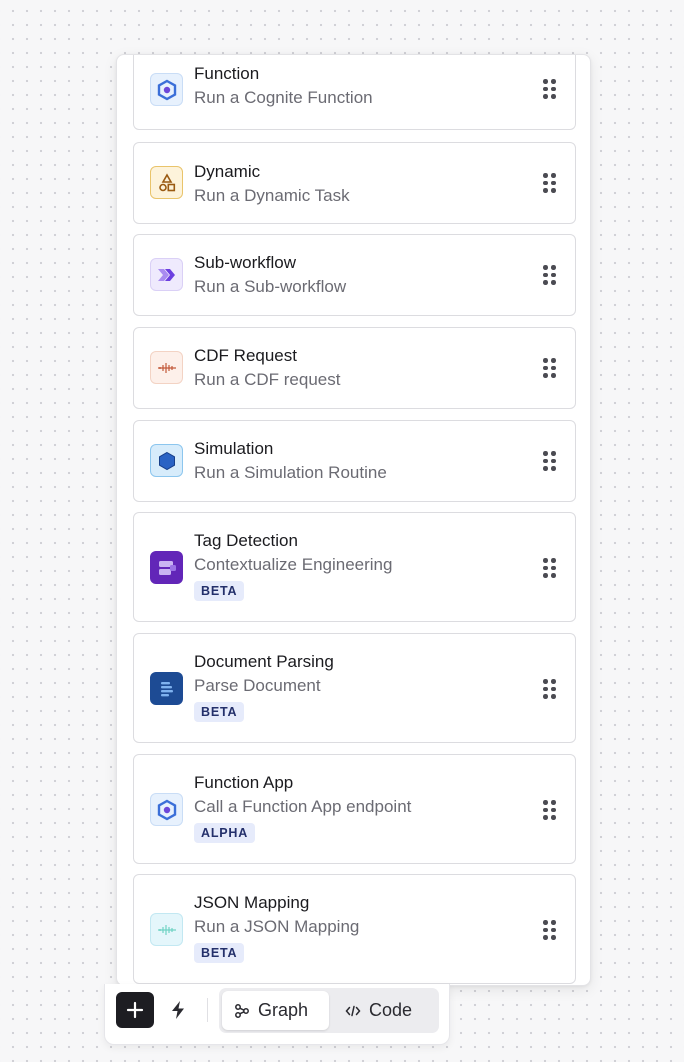 The width and height of the screenshot is (684, 1062). What do you see at coordinates (272, 195) in the screenshot?
I see `task-subtitle: Run a Dynamic Task` at bounding box center [272, 195].